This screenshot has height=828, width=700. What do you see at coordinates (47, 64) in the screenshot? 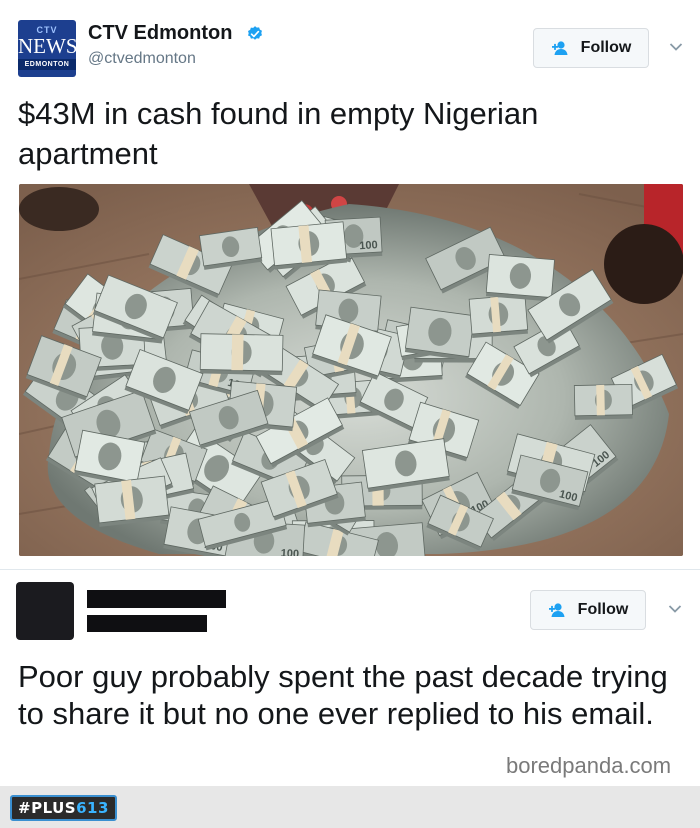
I see `avatar-edmonton-text: EDMONTON` at bounding box center [47, 64].